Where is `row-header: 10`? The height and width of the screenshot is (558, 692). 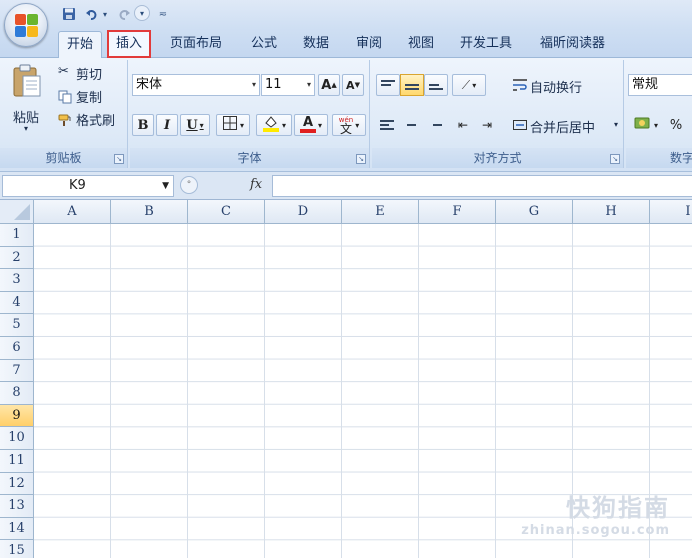 row-header: 10 is located at coordinates (17, 438).